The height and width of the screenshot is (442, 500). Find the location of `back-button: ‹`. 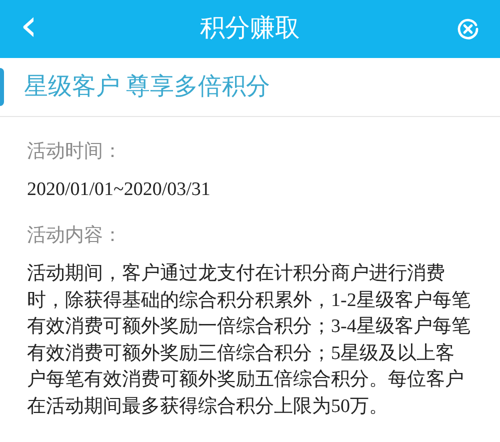

back-button: ‹ is located at coordinates (40, 26).